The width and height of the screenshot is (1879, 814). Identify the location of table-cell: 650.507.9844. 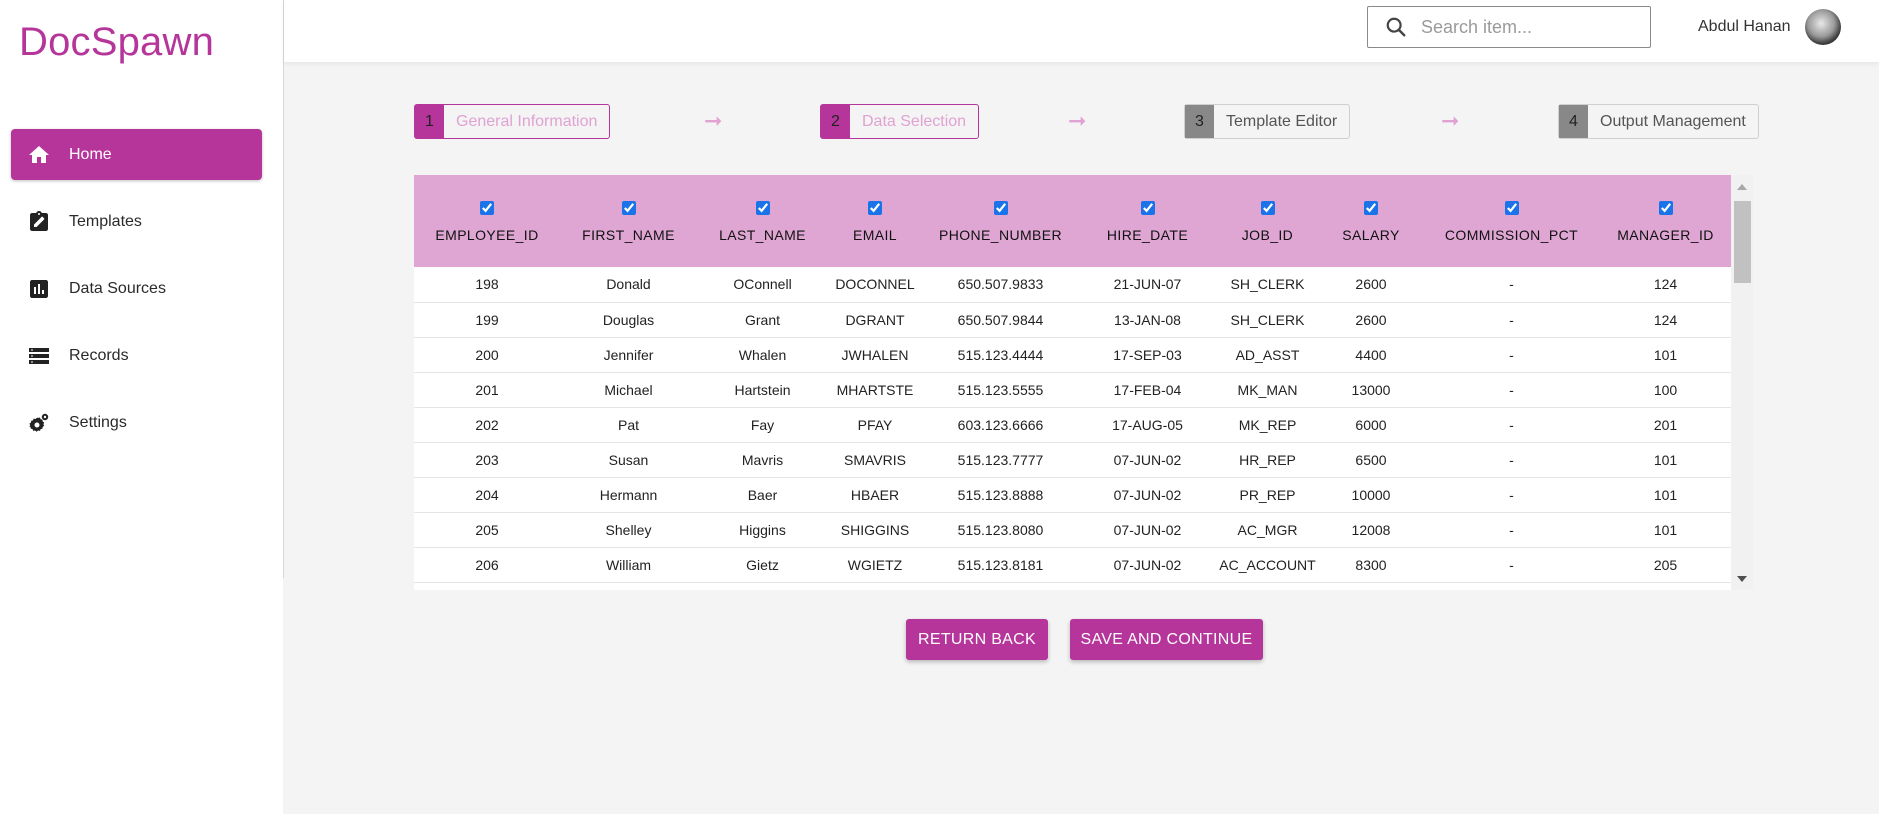
(1000, 320).